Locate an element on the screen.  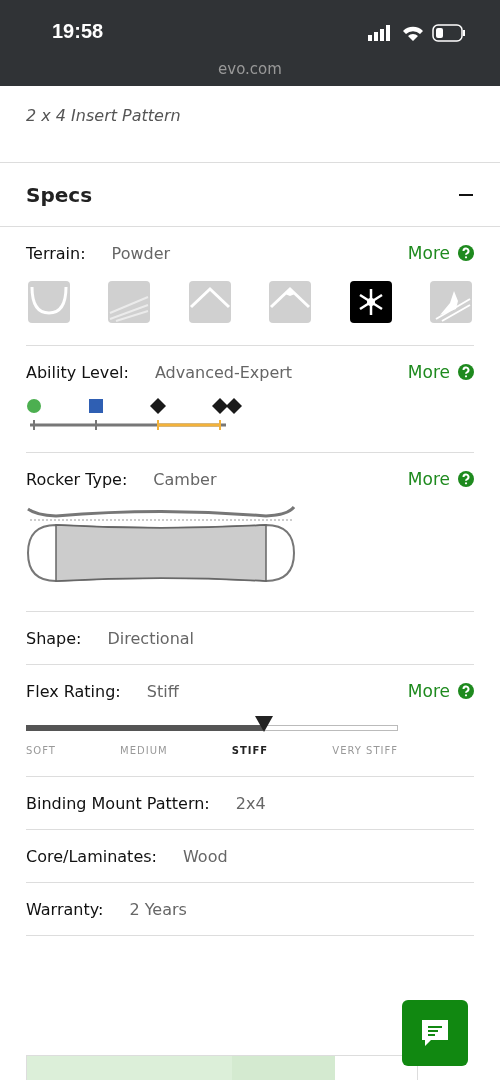
spec-value: 2x4 is located at coordinates (250, 803).